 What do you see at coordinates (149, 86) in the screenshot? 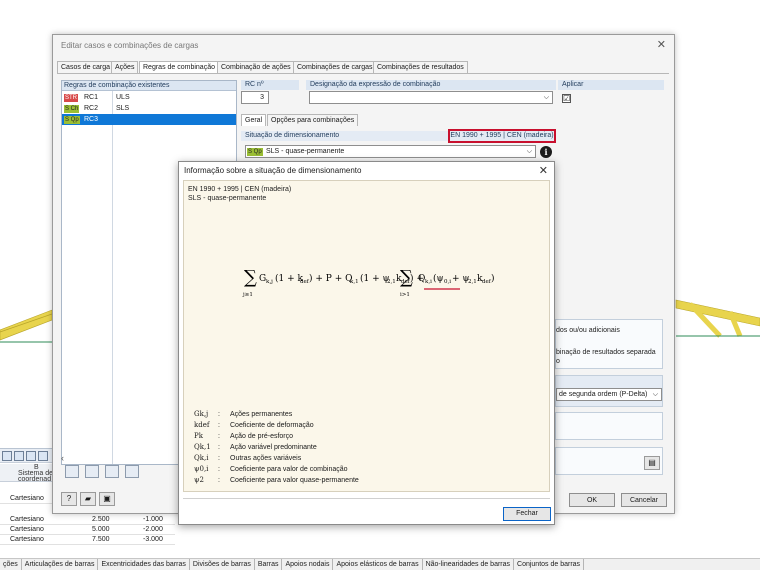
I see `list-header: Regras de combinação existentes` at bounding box center [149, 86].